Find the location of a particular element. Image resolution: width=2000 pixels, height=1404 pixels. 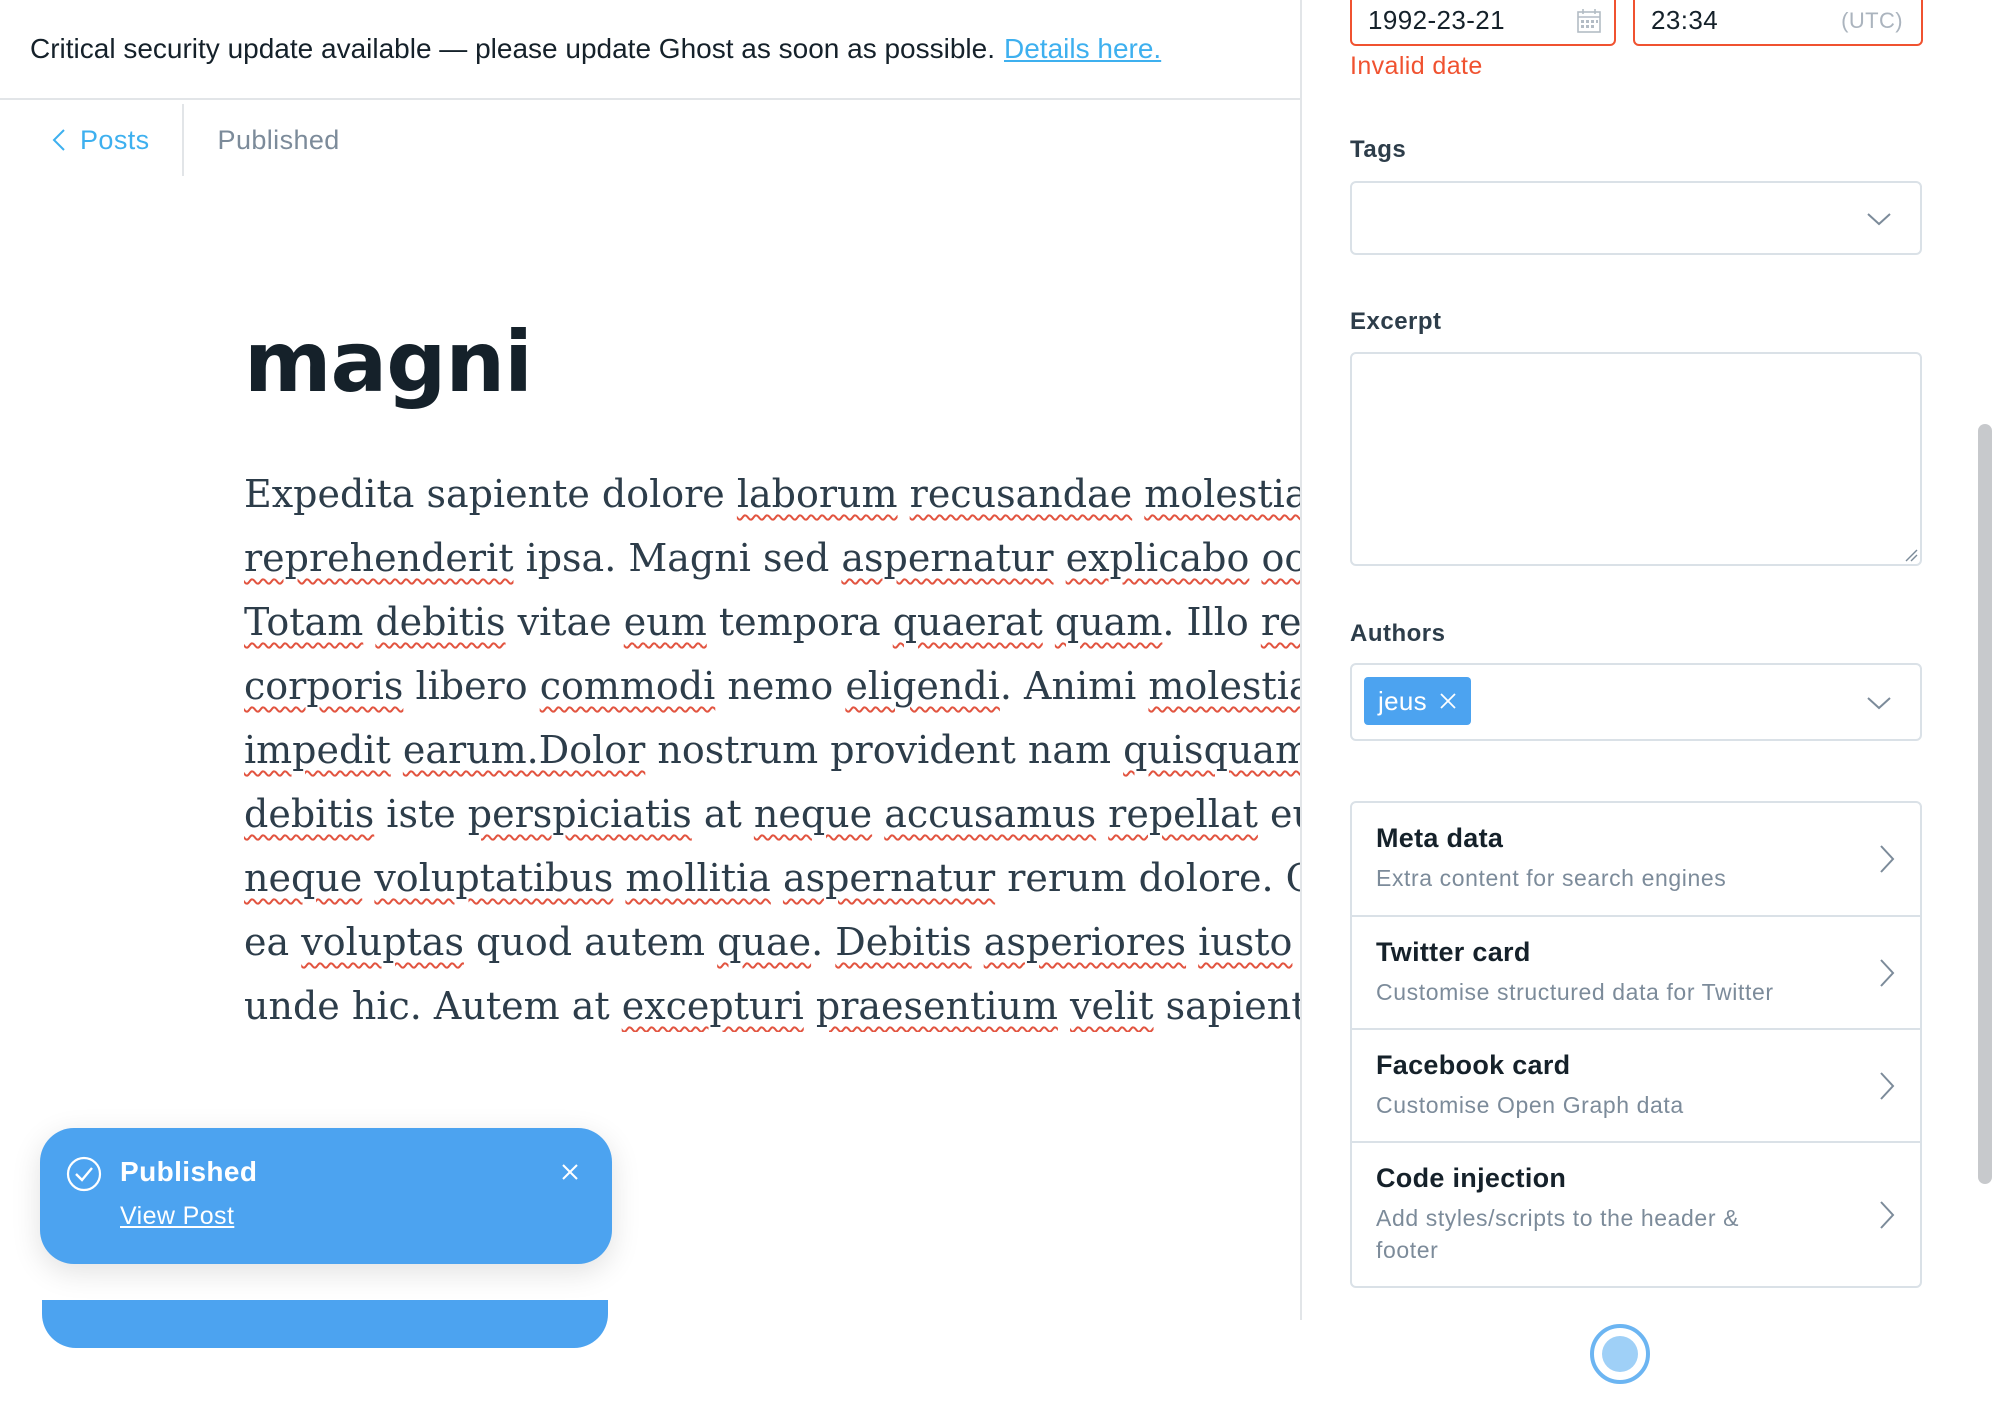

misspelled-word: eum is located at coordinates (665, 622).